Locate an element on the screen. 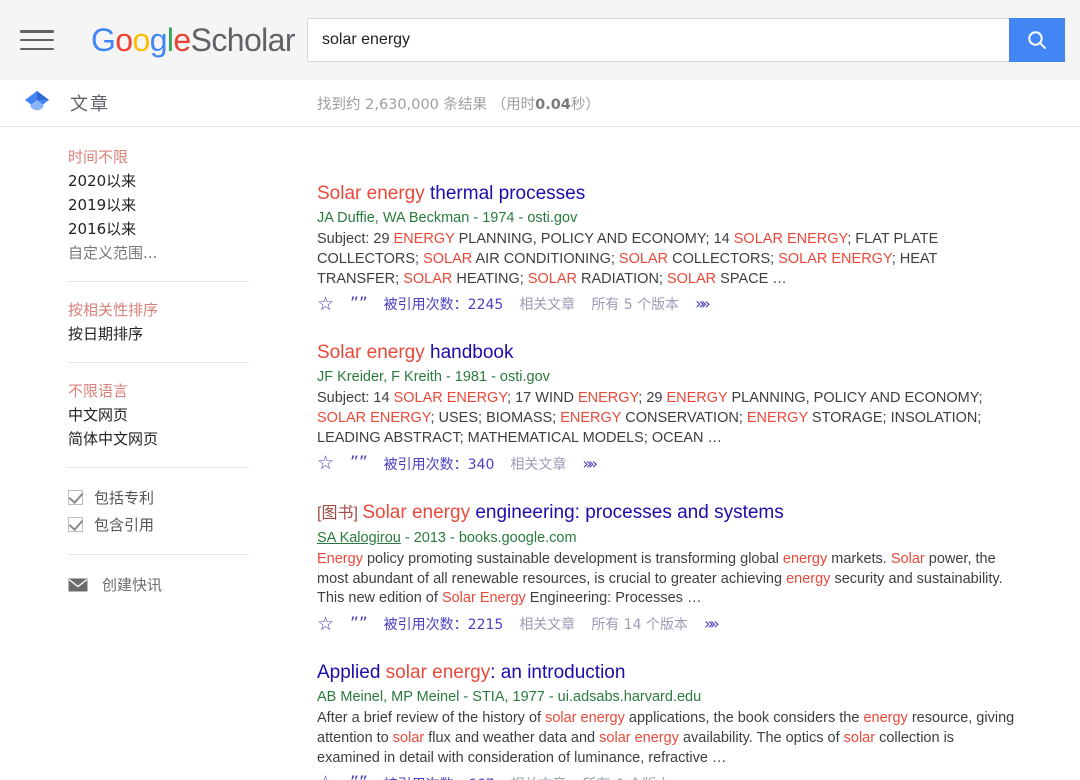 Image resolution: width=1080 pixels, height=780 pixels. plain-text: availability. The optics of is located at coordinates (761, 737).